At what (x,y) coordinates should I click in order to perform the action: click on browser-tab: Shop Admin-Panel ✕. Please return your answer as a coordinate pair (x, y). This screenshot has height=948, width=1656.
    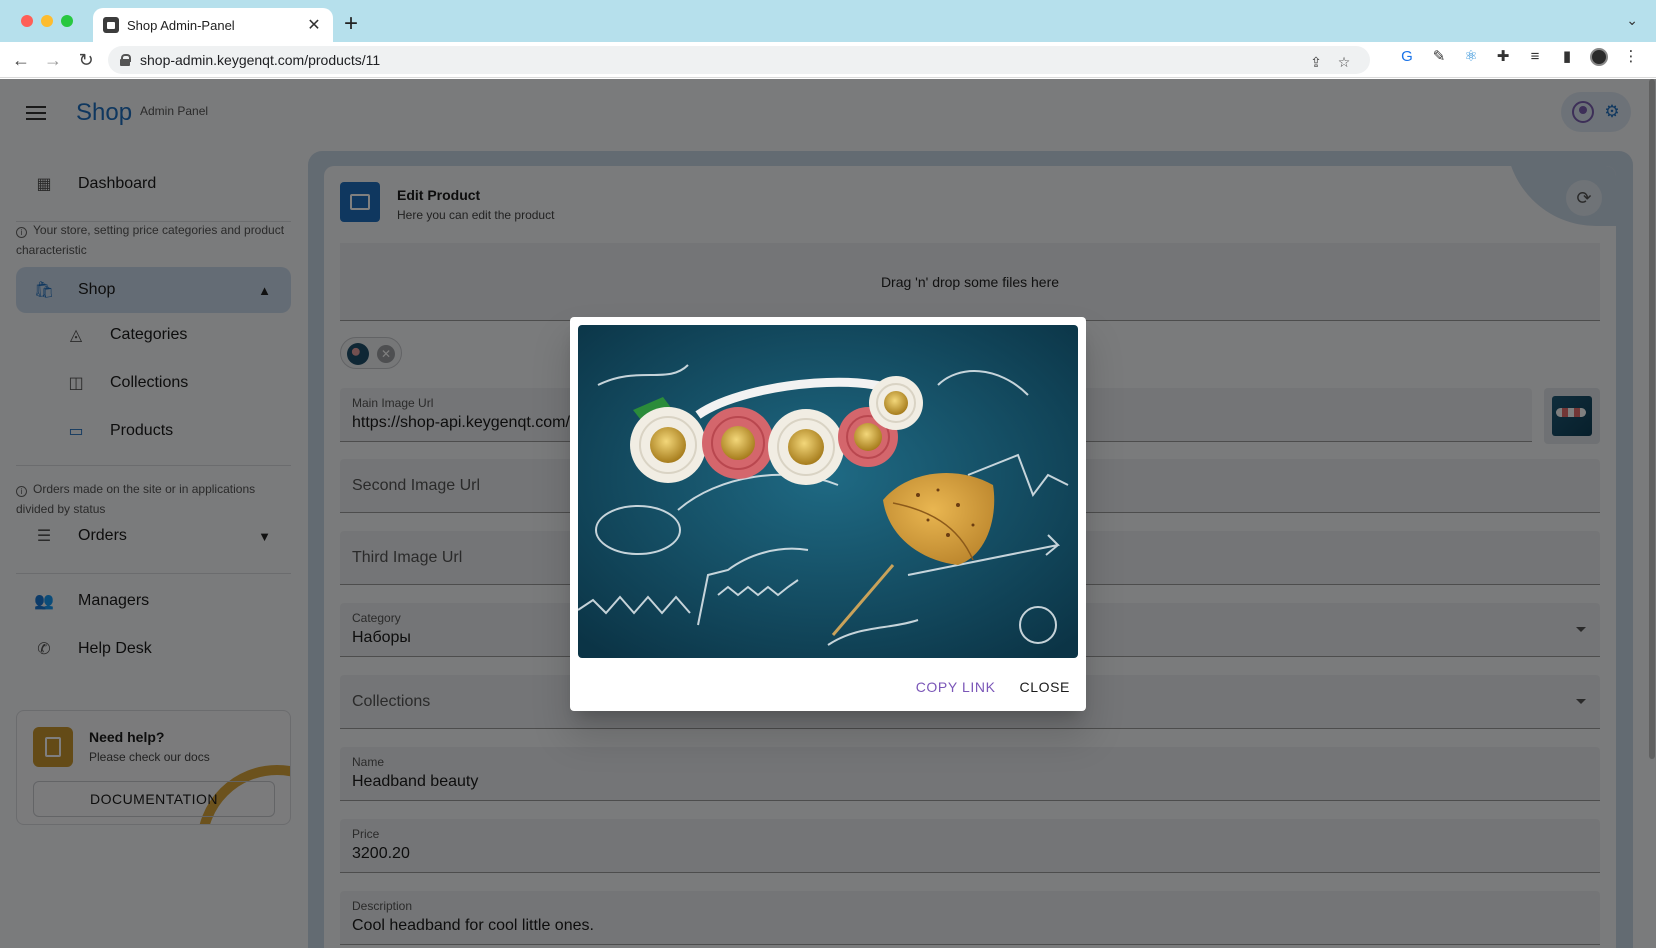
    Looking at the image, I should click on (213, 25).